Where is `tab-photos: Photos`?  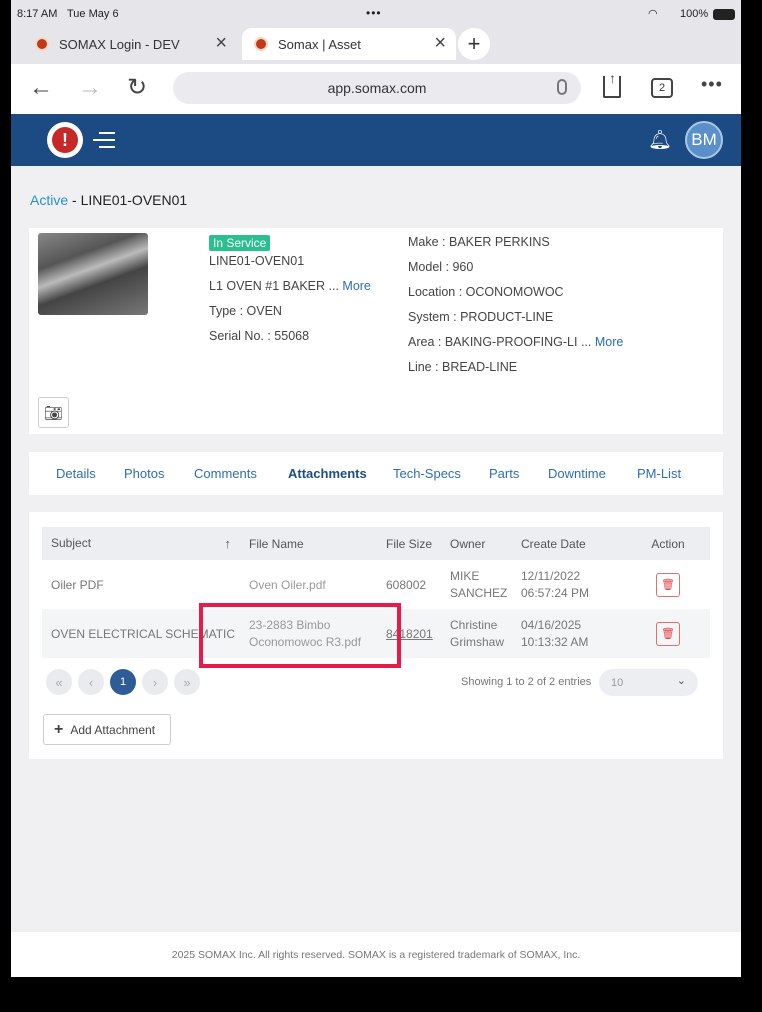 tab-photos: Photos is located at coordinates (144, 473).